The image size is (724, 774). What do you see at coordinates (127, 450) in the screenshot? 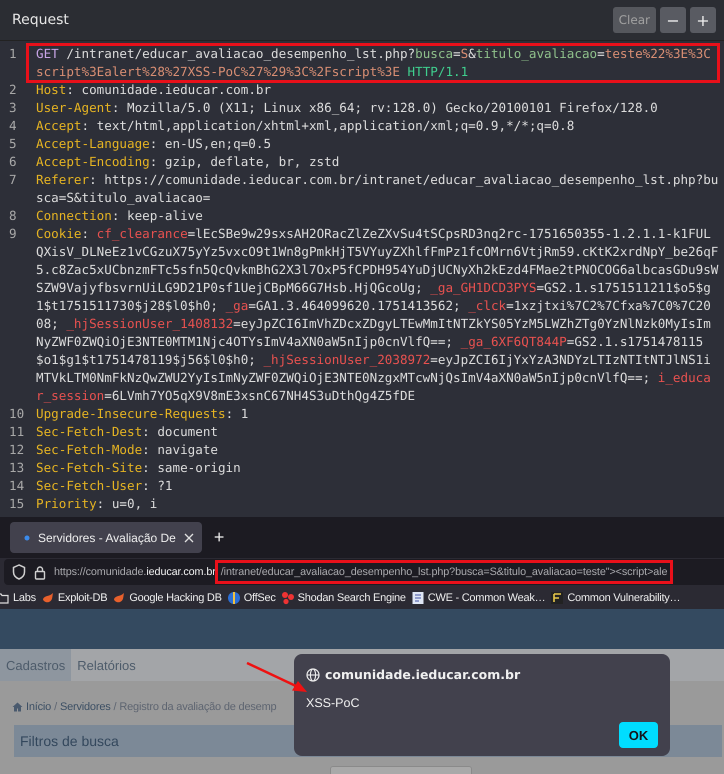
I see `code-line: Sec-Fetch-Mode: navigate` at bounding box center [127, 450].